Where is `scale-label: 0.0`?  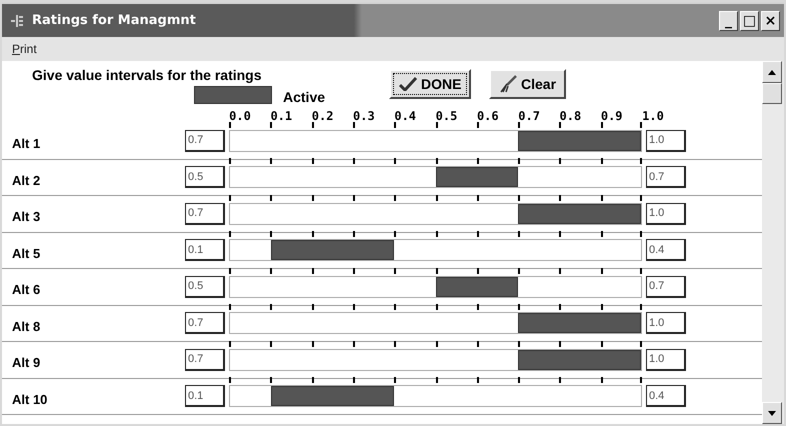 scale-label: 0.0 is located at coordinates (240, 116).